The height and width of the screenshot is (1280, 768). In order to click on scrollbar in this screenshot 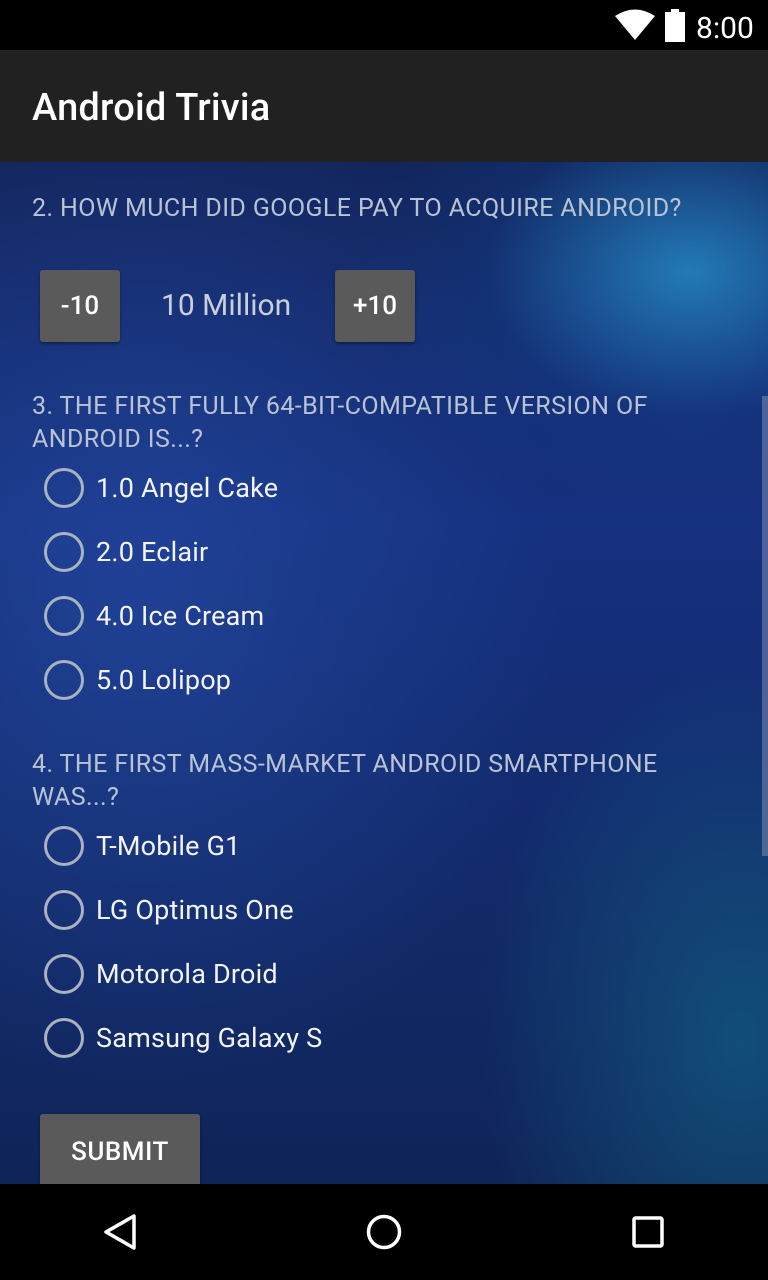, I will do `click(765, 626)`.